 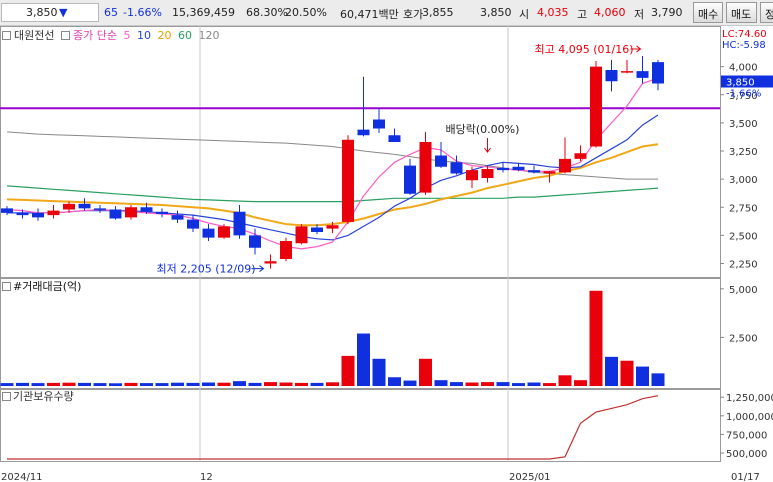 What do you see at coordinates (667, 12) in the screenshot?
I see `low-price: 3,790` at bounding box center [667, 12].